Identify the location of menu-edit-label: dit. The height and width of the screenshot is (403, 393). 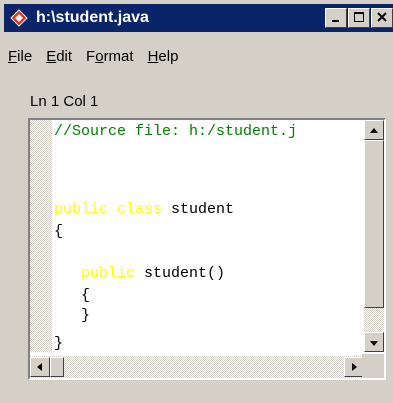
(64, 56).